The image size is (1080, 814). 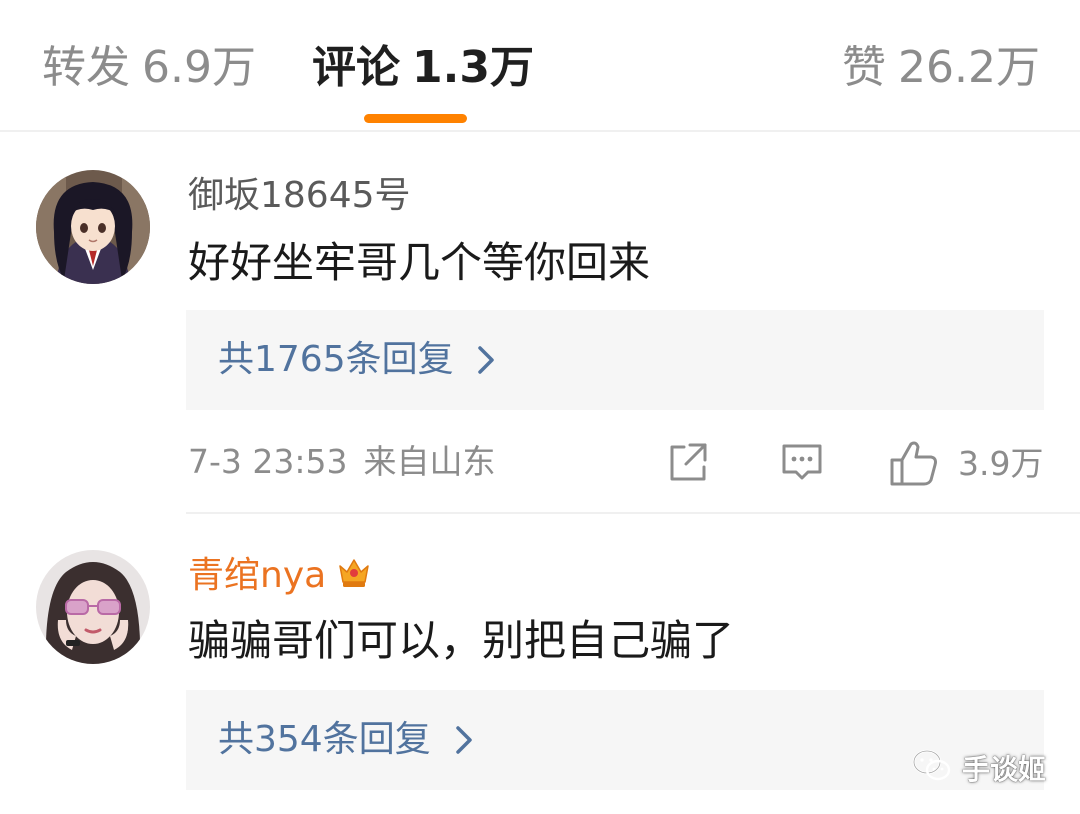 I want to click on replies-link: 共1765条回复, so click(x=615, y=360).